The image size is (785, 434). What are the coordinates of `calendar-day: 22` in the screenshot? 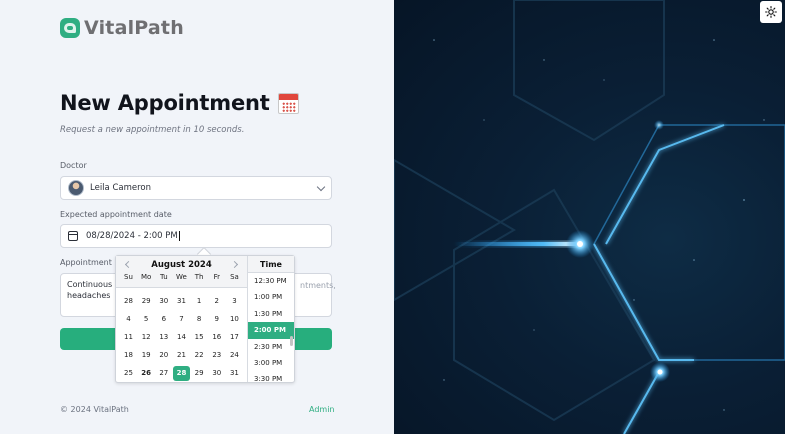 It's located at (199, 355).